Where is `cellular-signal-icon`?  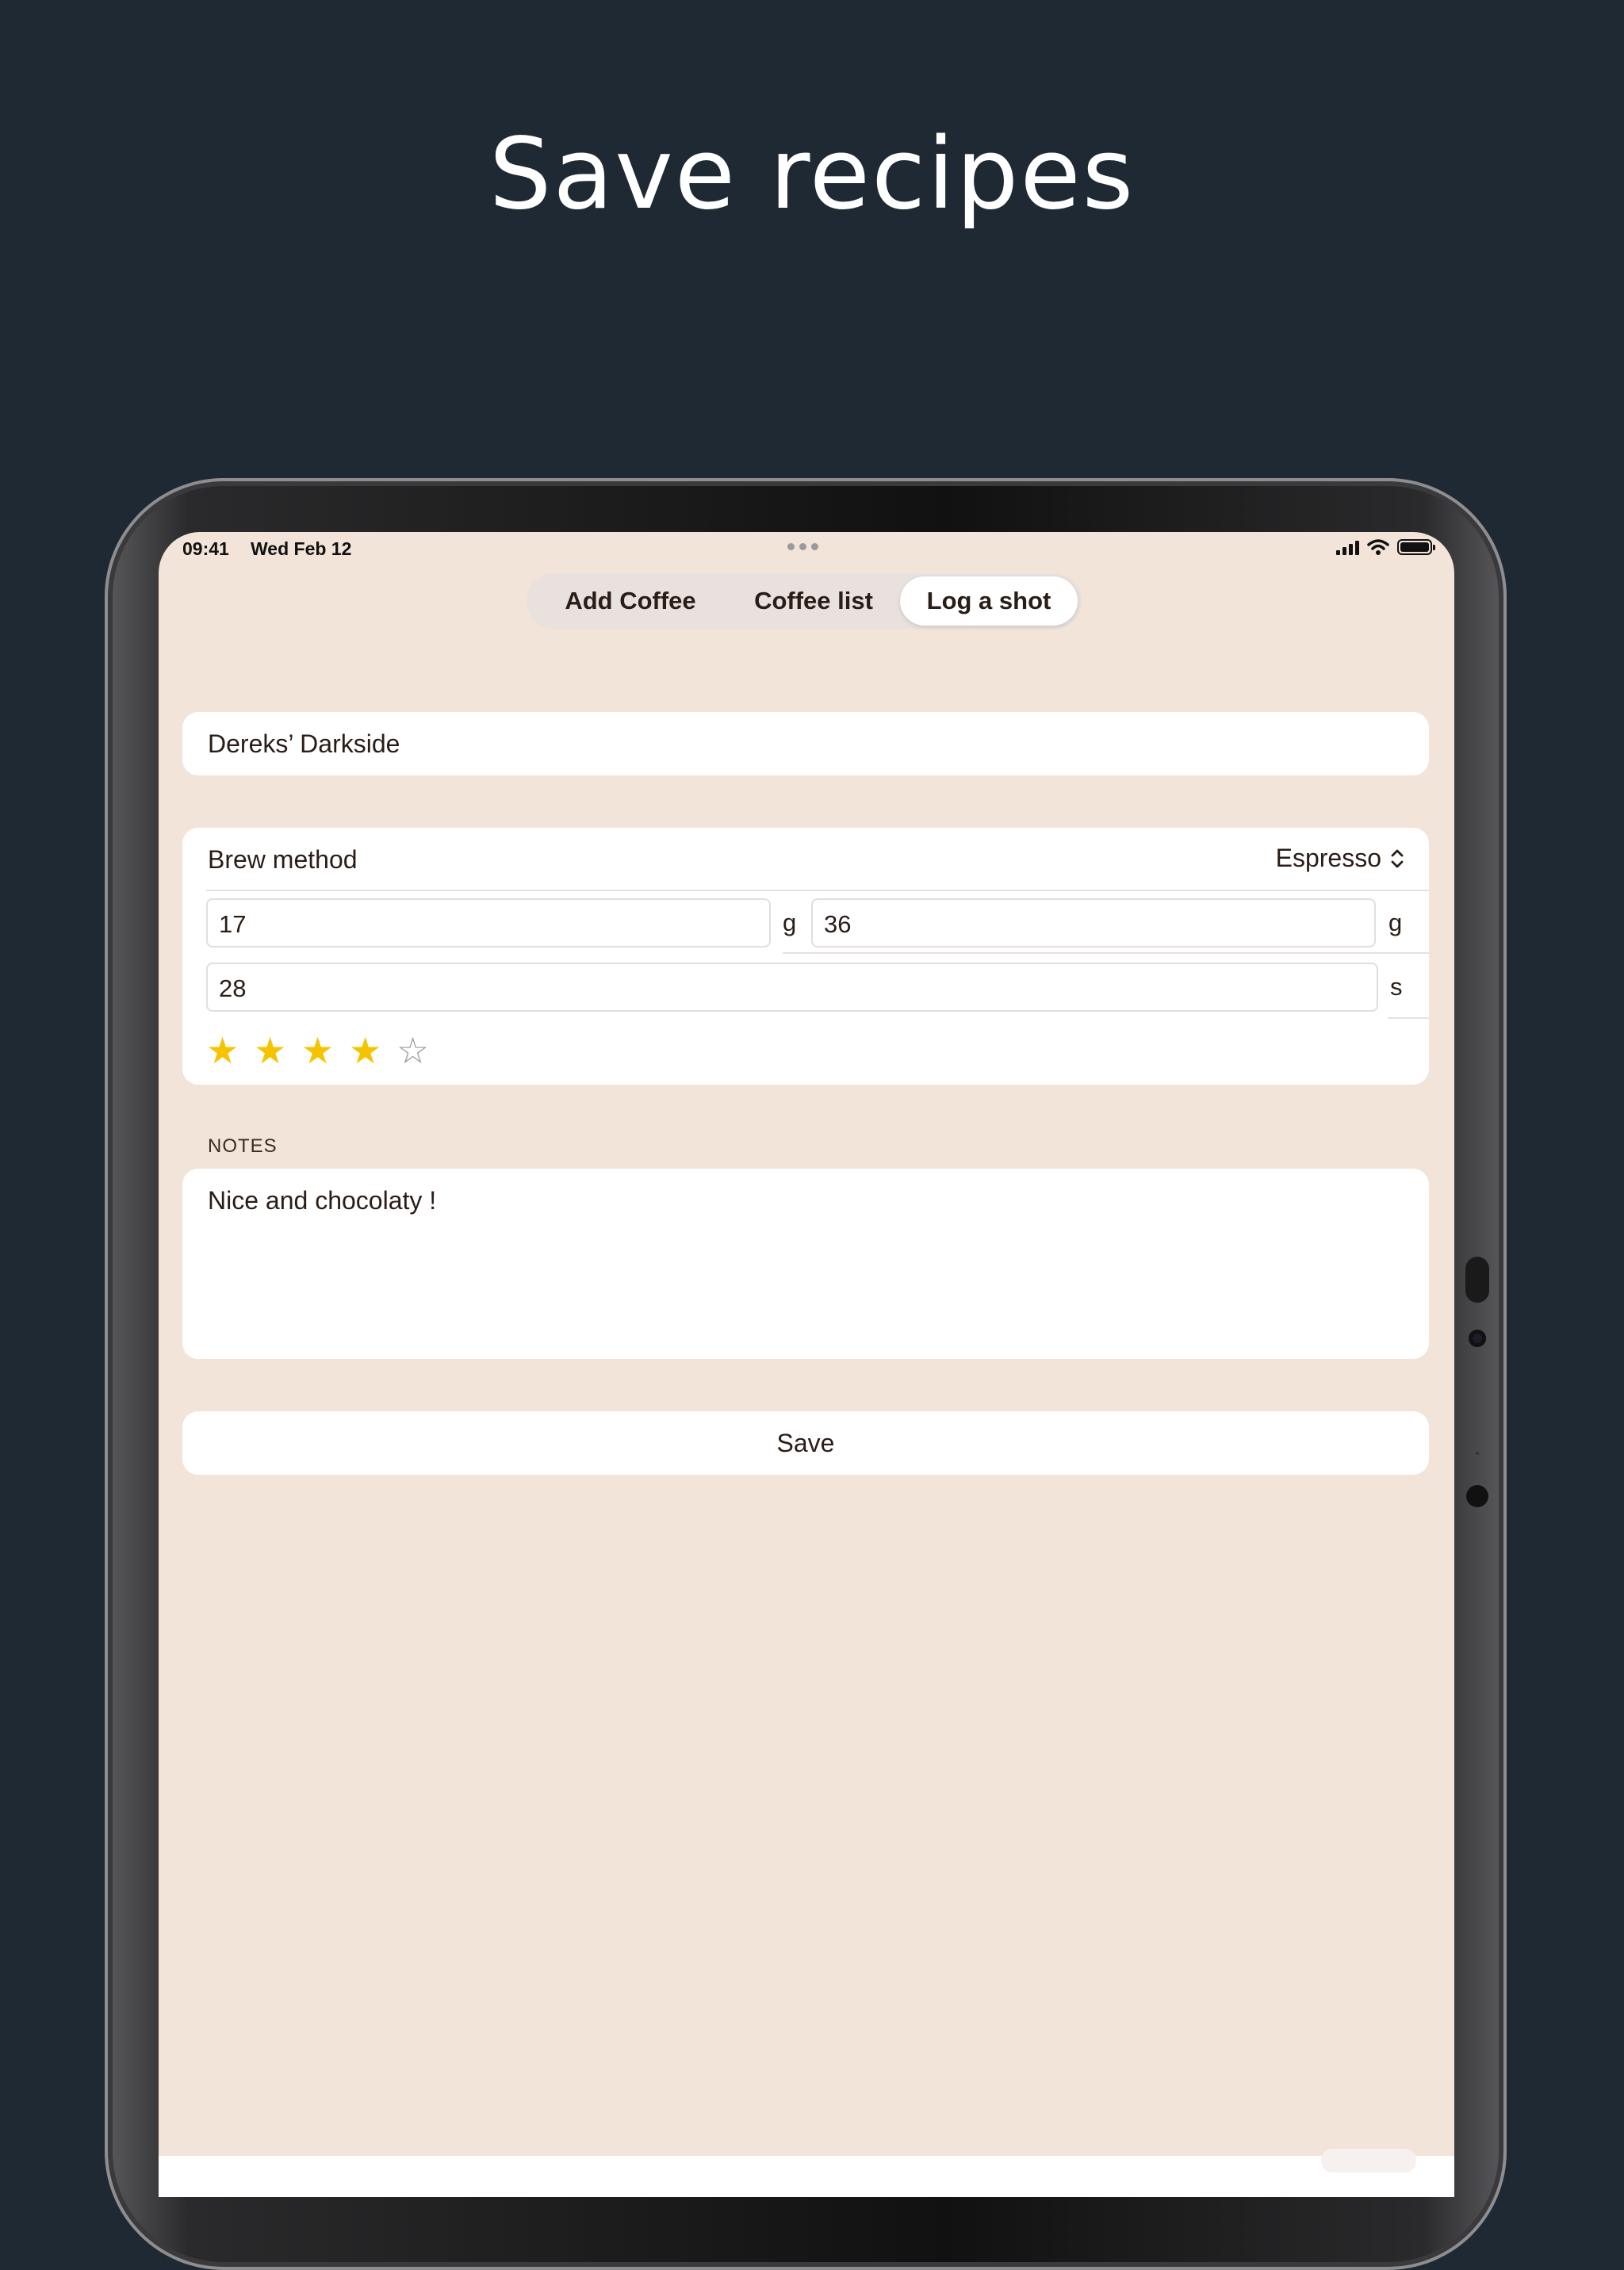
cellular-signal-icon is located at coordinates (1347, 547).